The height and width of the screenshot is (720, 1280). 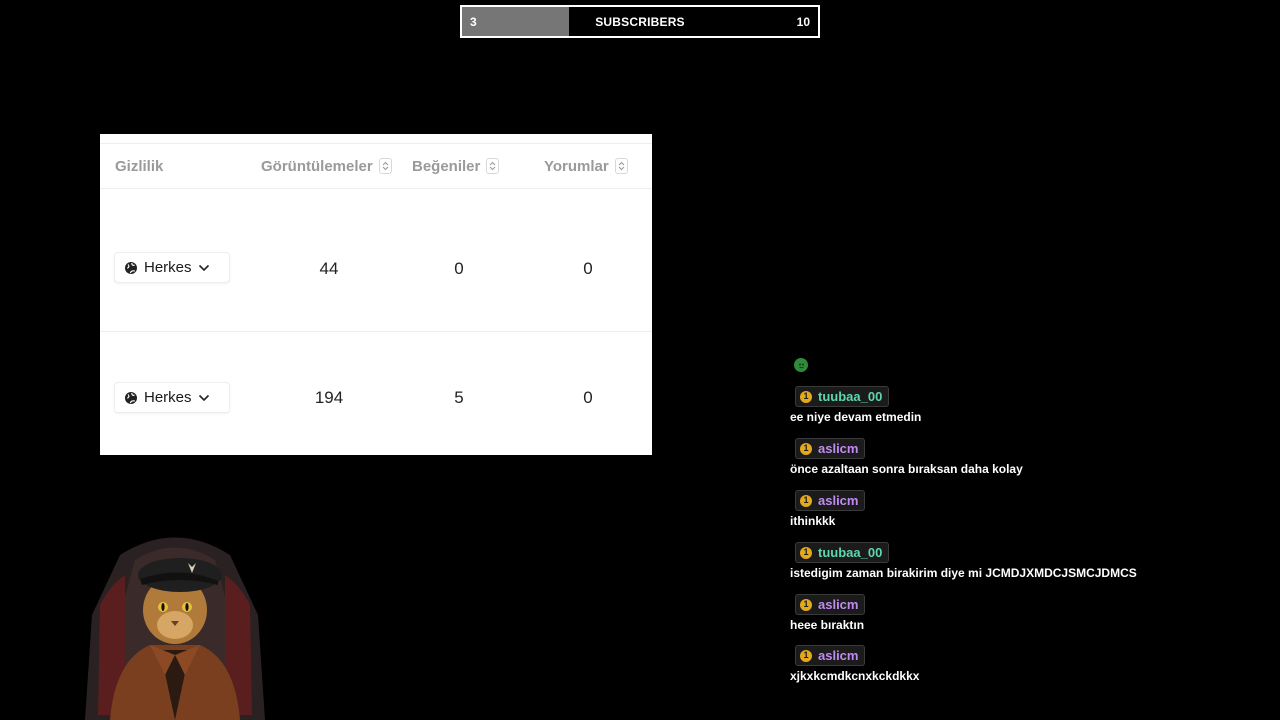 I want to click on header-comments-label: Yorumlar, so click(x=576, y=166).